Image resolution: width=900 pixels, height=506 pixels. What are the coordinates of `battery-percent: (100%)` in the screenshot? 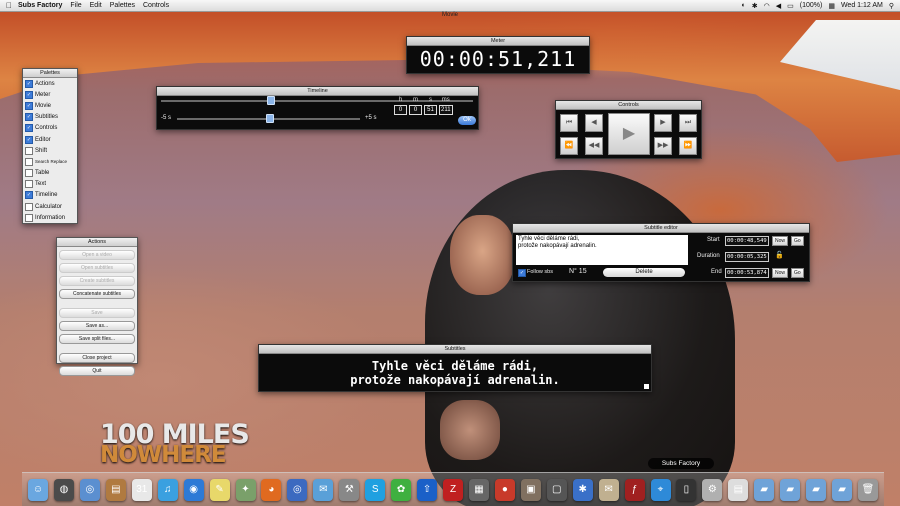 It's located at (811, 5).